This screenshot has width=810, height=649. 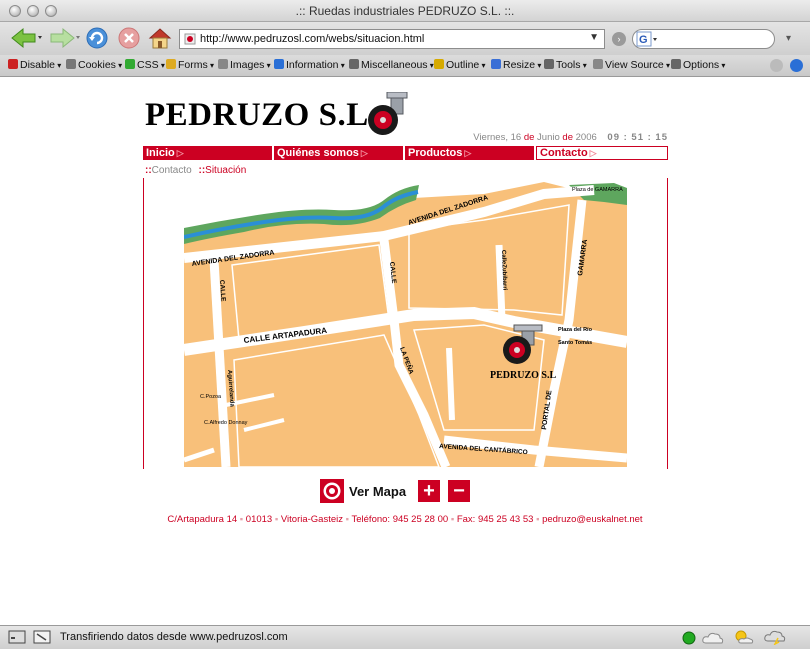 I want to click on toolbar-menu-information: Information ▾, so click(x=309, y=65).